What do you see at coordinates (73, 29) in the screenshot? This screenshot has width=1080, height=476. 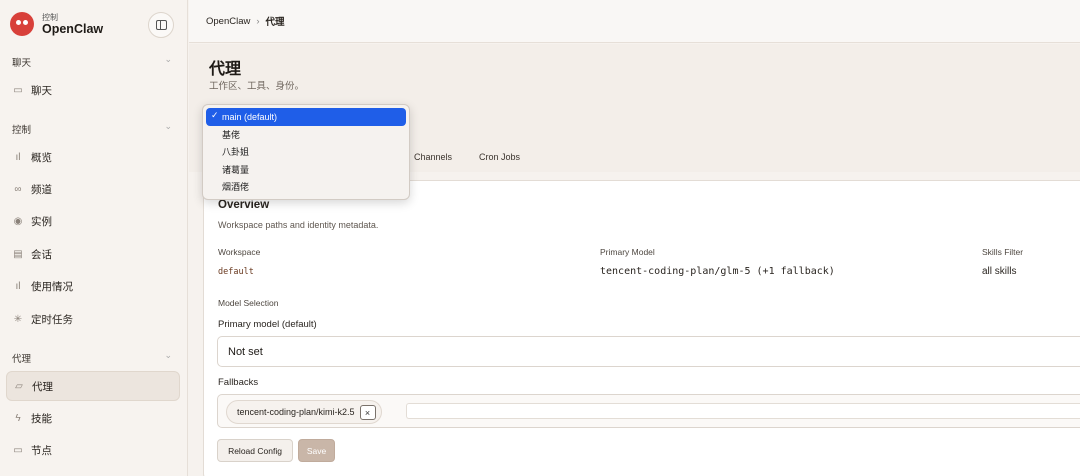 I see `brand-name: OpenClaw` at bounding box center [73, 29].